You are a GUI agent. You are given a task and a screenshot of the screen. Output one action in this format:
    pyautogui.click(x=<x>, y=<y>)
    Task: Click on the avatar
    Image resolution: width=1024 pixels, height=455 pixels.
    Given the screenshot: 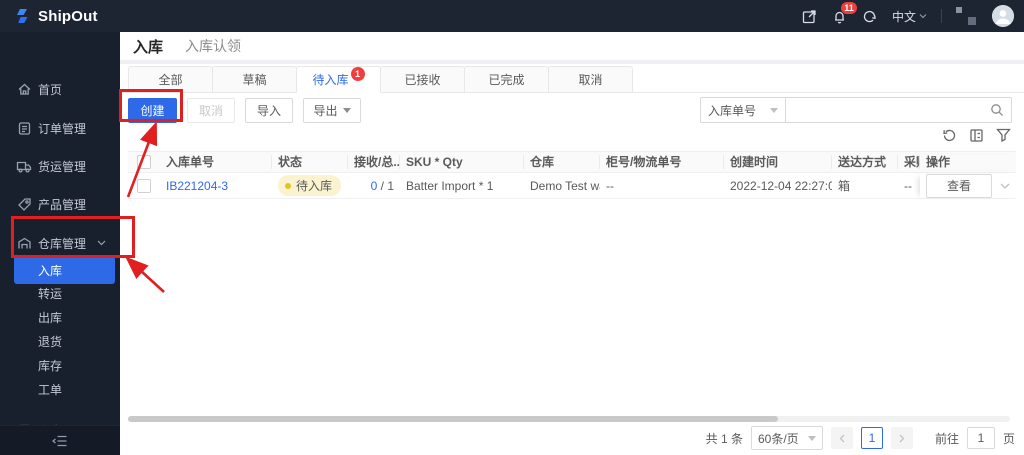 What is the action you would take?
    pyautogui.click(x=1003, y=16)
    